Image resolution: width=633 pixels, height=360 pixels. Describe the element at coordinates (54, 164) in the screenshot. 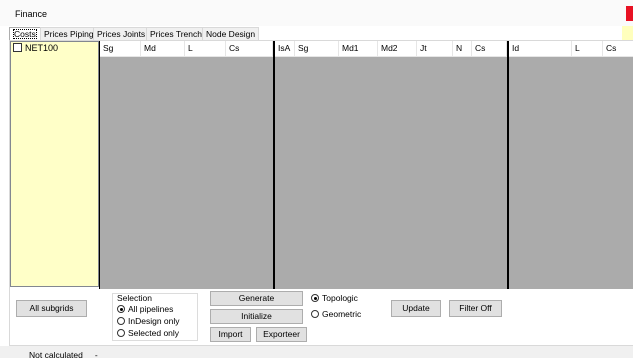

I see `network-tree` at that location.